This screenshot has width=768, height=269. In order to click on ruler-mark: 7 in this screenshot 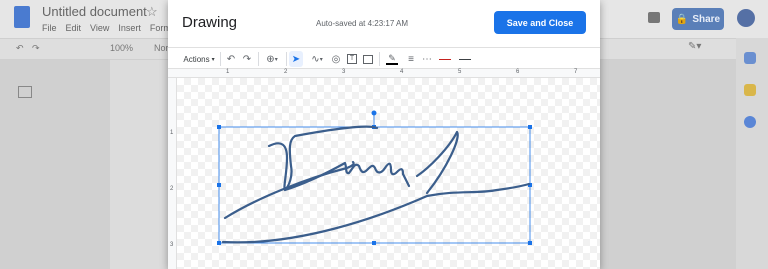, I will do `click(576, 72)`.